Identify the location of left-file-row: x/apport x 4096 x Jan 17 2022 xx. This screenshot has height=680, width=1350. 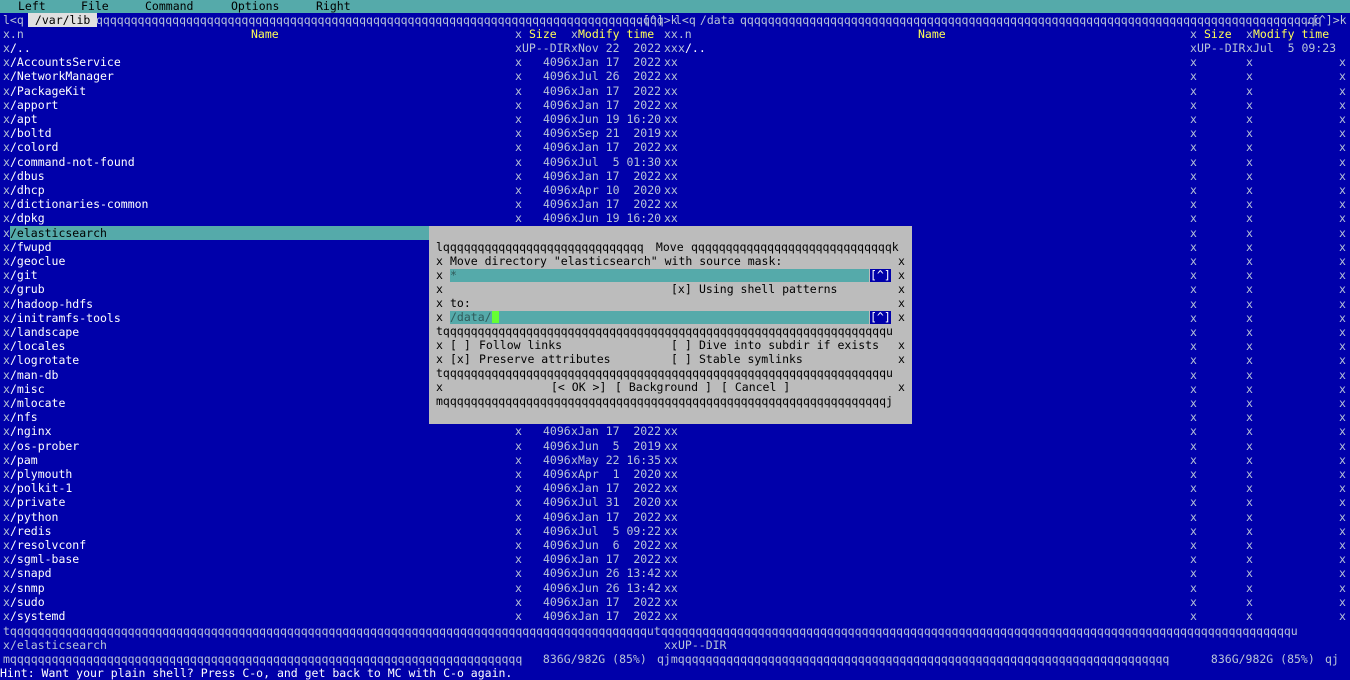
(339, 104).